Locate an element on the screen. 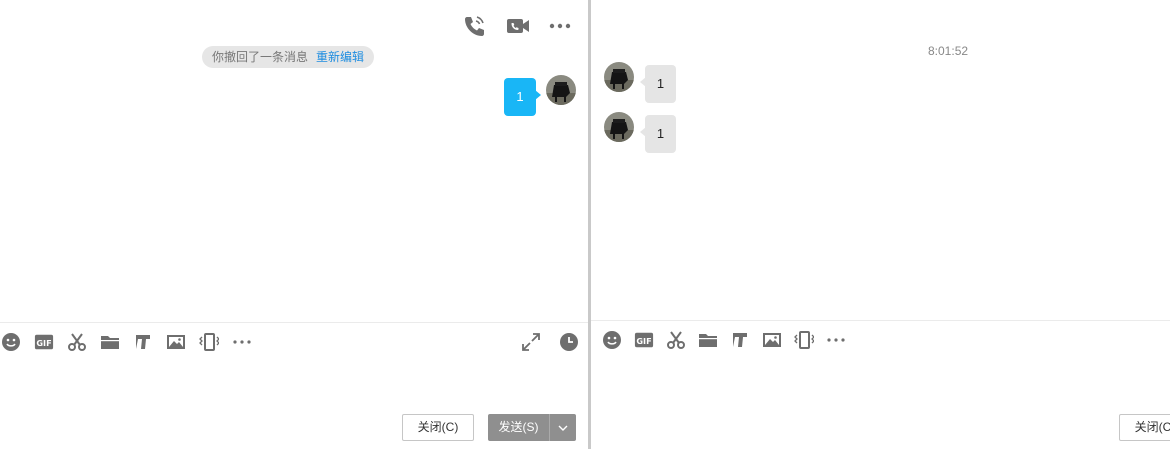  send-button: 发送(S) is located at coordinates (532, 427).